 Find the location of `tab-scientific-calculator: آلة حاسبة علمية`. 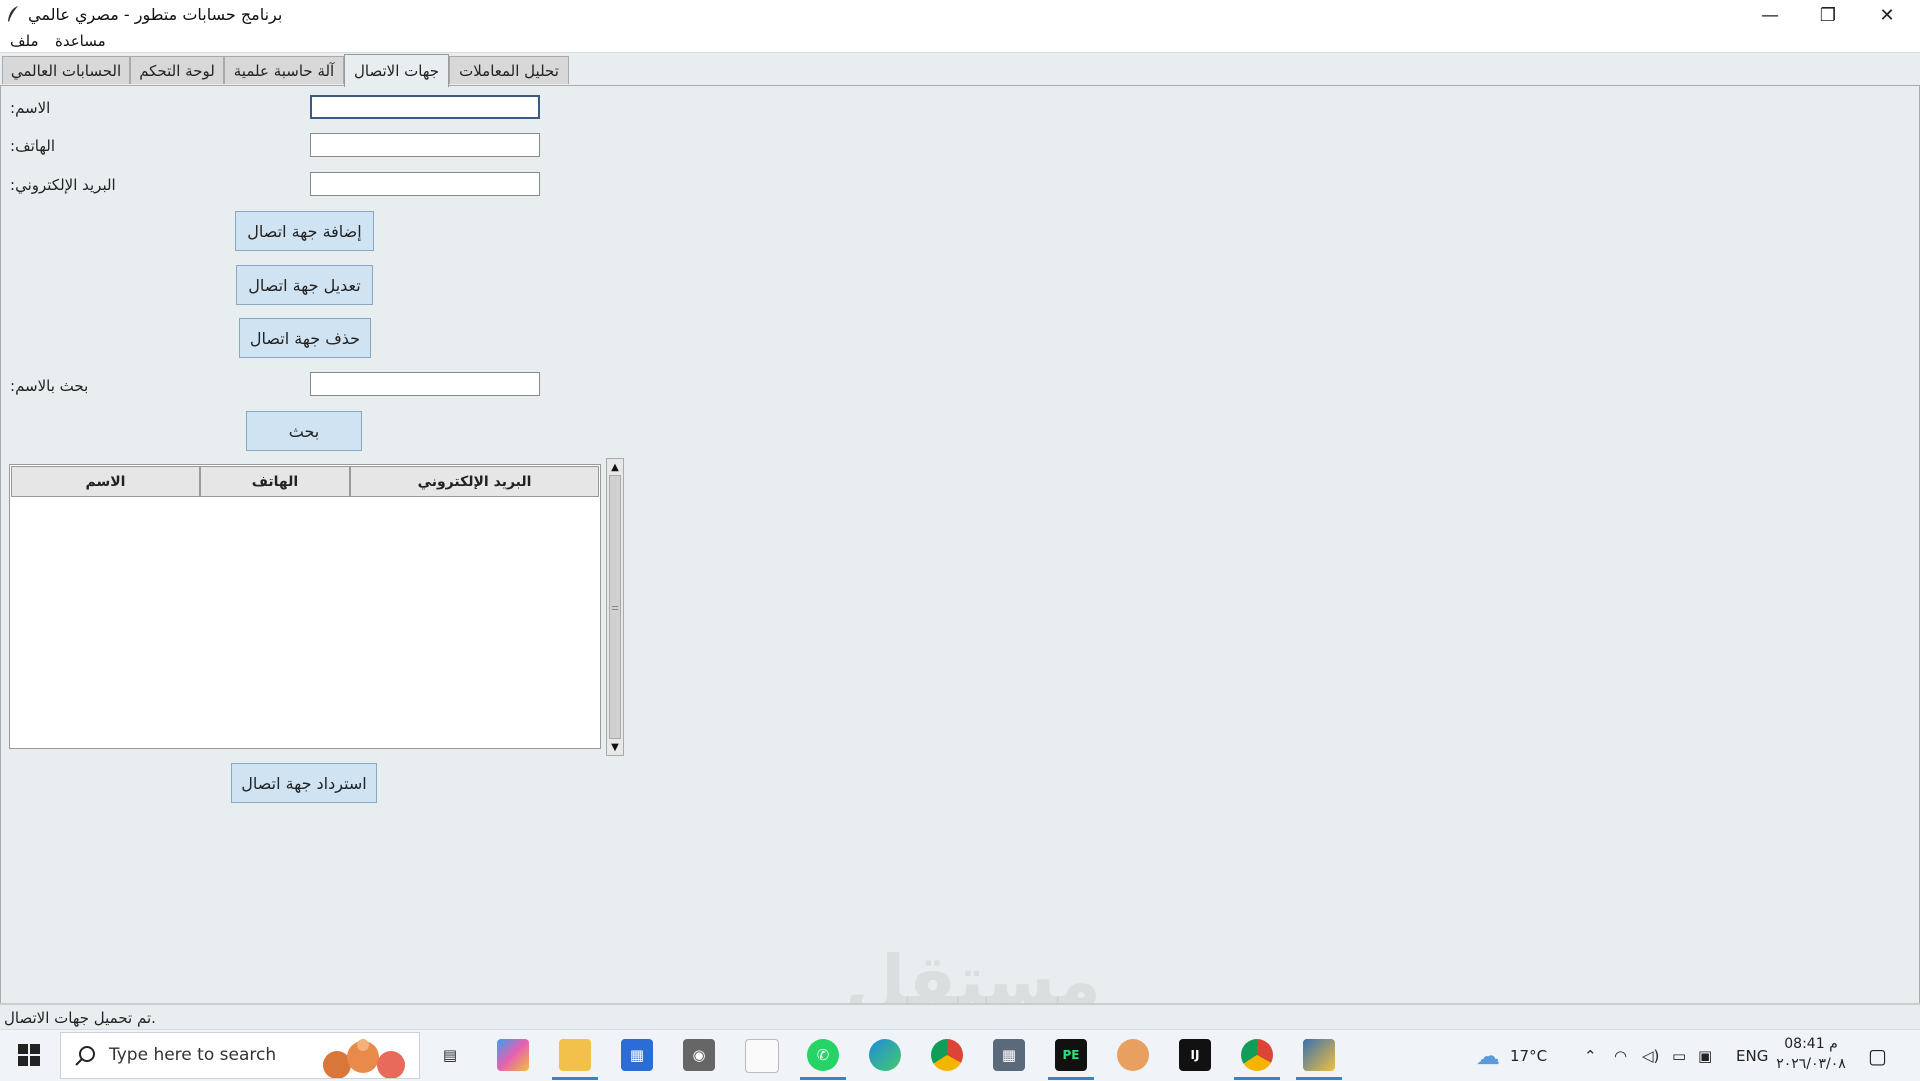

tab-scientific-calculator: آلة حاسبة علمية is located at coordinates (284, 70).